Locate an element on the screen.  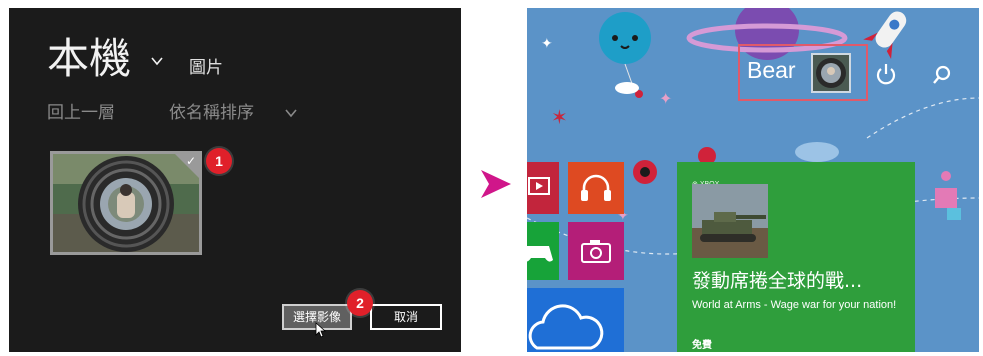
step-badge: 2 is located at coordinates (360, 303).